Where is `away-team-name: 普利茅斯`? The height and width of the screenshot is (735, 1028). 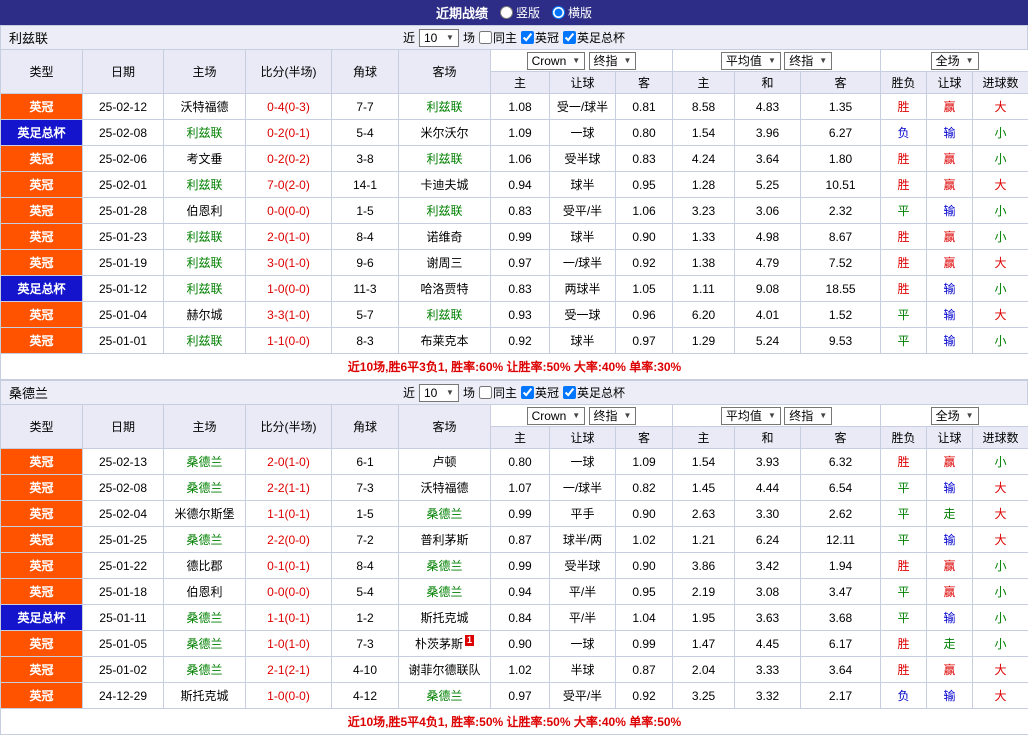 away-team-name: 普利茅斯 is located at coordinates (445, 540).